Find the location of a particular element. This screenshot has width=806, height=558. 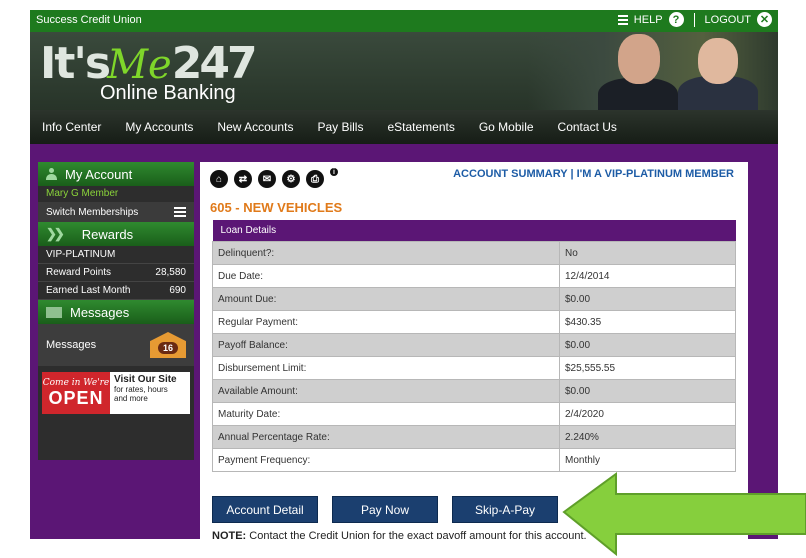

loan-details-header: Loan Details is located at coordinates (474, 231).